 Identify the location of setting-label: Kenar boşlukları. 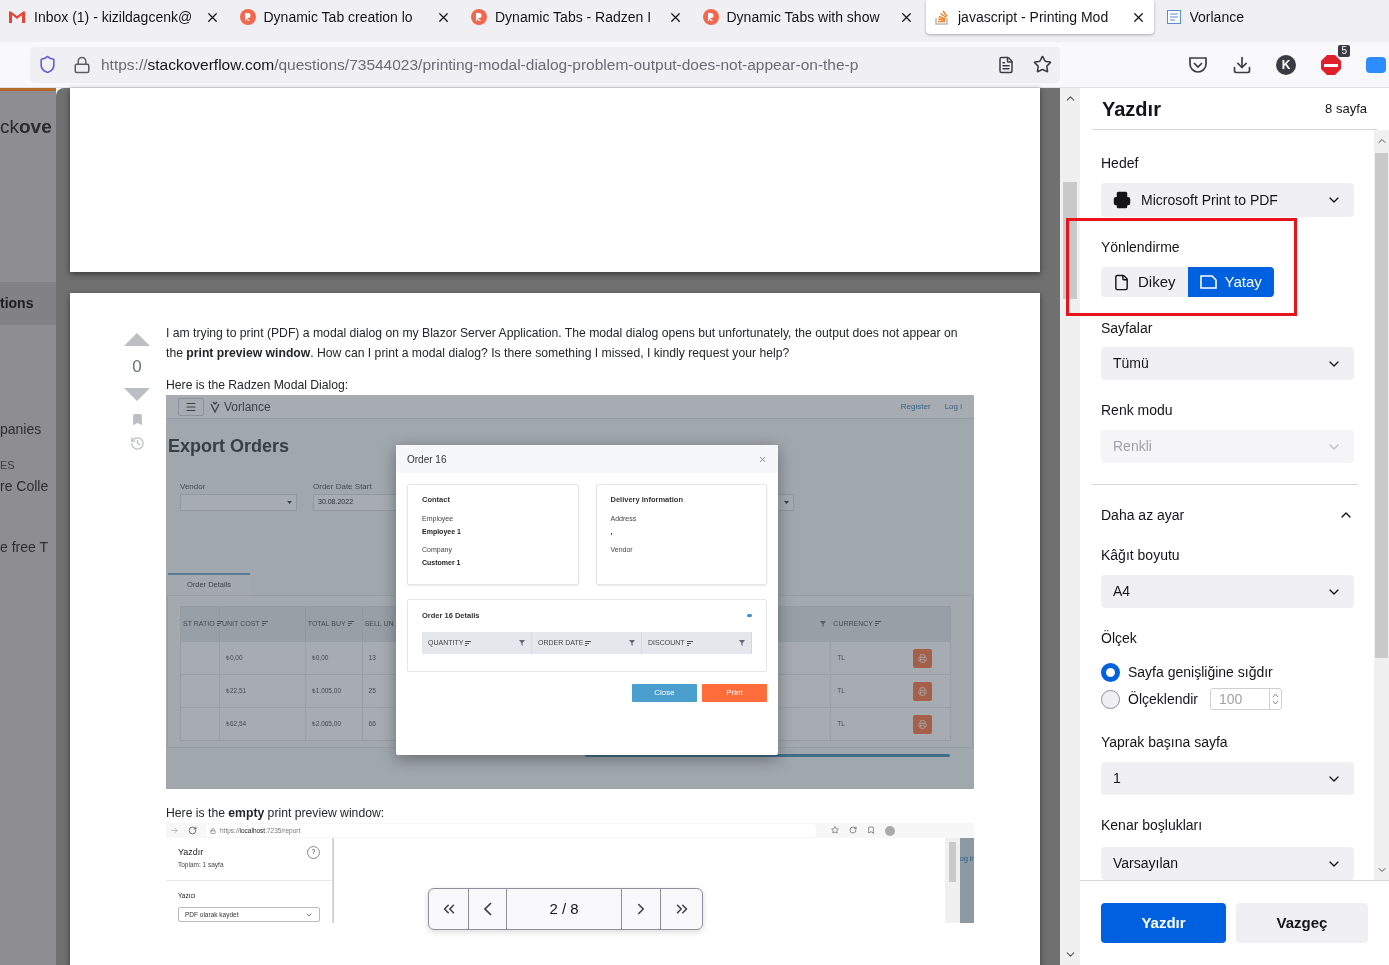
(1152, 825).